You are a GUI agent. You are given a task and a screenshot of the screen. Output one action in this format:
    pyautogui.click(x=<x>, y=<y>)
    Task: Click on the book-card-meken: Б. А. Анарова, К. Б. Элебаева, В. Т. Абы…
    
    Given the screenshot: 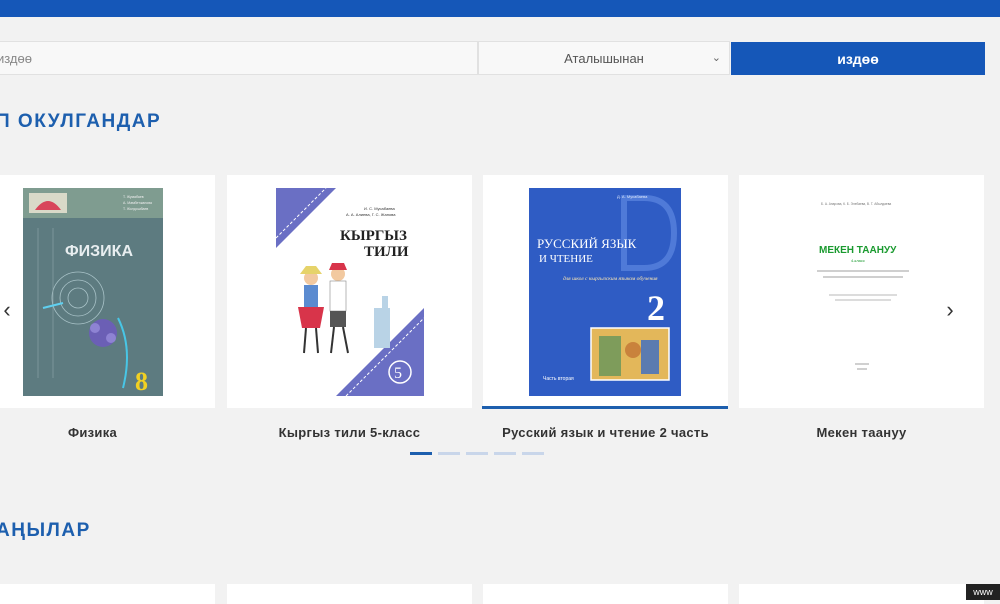 What is the action you would take?
    pyautogui.click(x=861, y=291)
    